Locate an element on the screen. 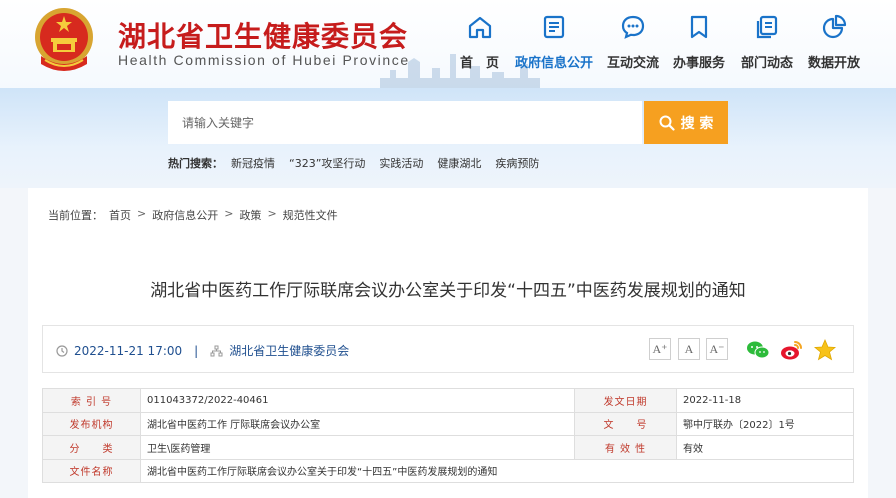 This screenshot has width=896, height=498. hot-search-label: 热门搜索： is located at coordinates (195, 163).